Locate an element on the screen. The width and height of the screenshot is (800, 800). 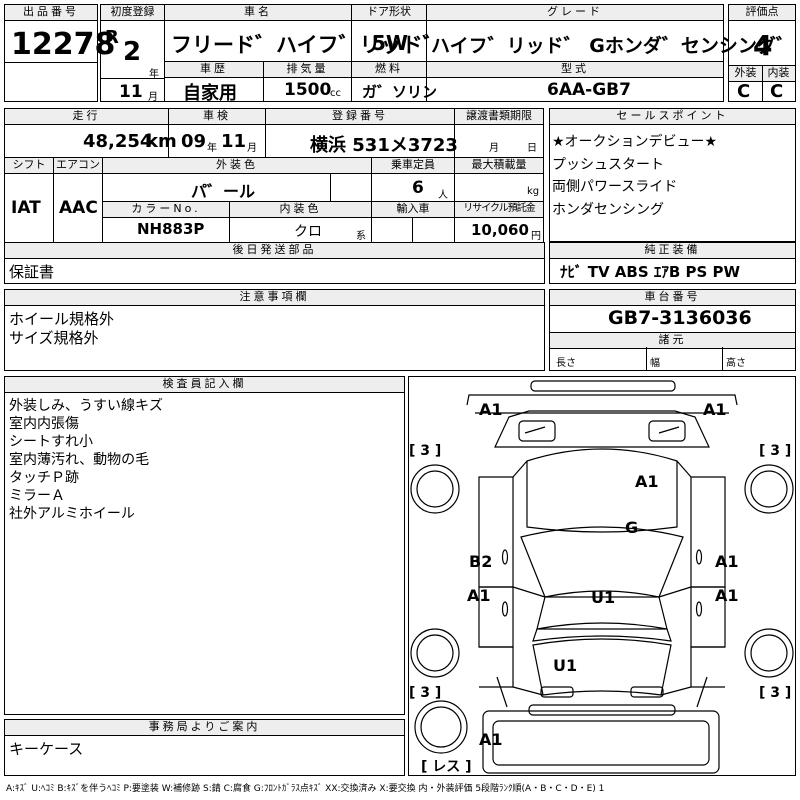
tire-mark-front-right: [ 3 ] is located at coordinates (775, 451).